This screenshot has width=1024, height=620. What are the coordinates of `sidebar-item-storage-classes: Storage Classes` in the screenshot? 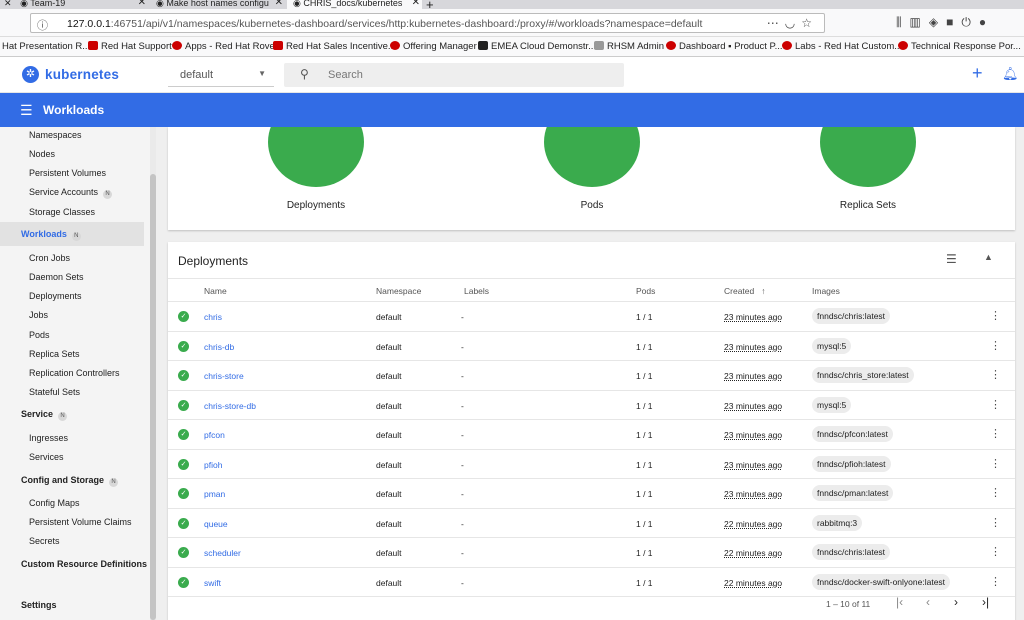 It's located at (62, 212).